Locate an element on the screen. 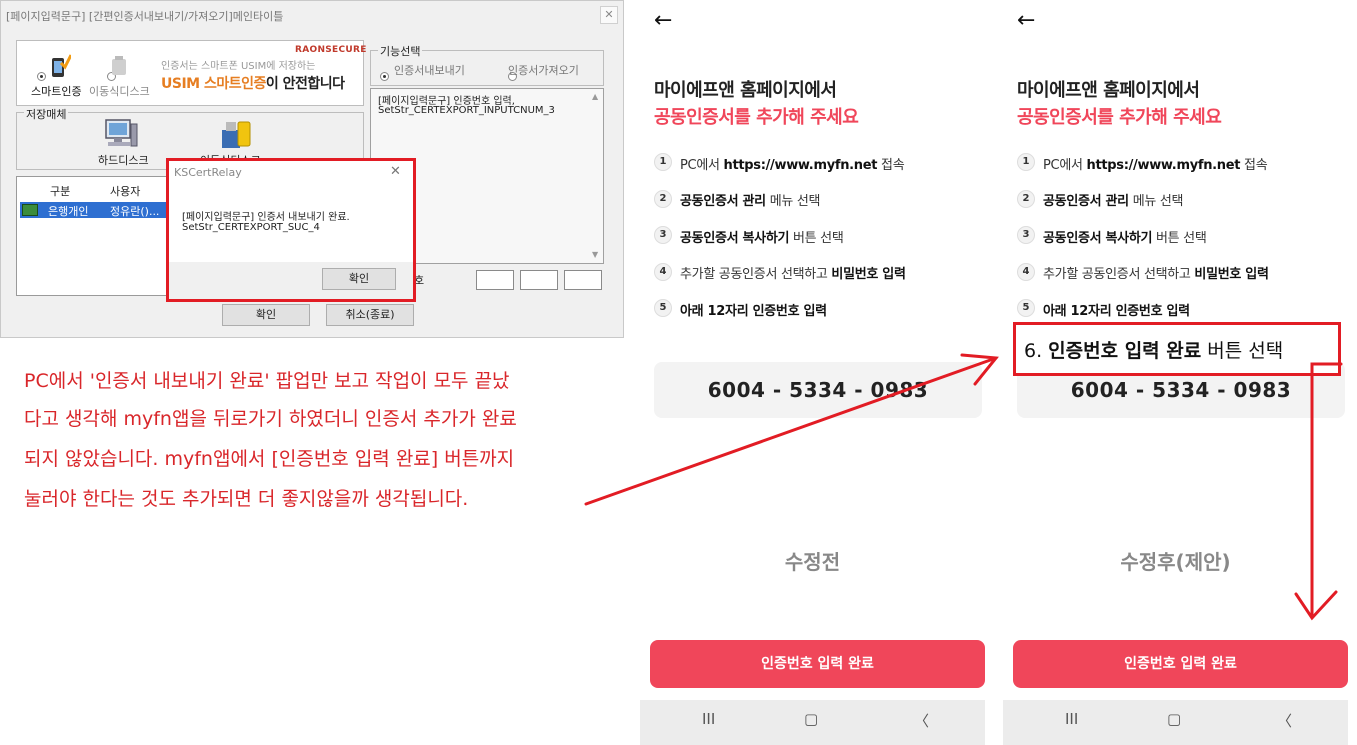 The image size is (1357, 745). annotation-line: 다고 생각해 myfn앱을 뒤로가기 하였더니 인증서 추가가 완료 is located at coordinates (270, 419).